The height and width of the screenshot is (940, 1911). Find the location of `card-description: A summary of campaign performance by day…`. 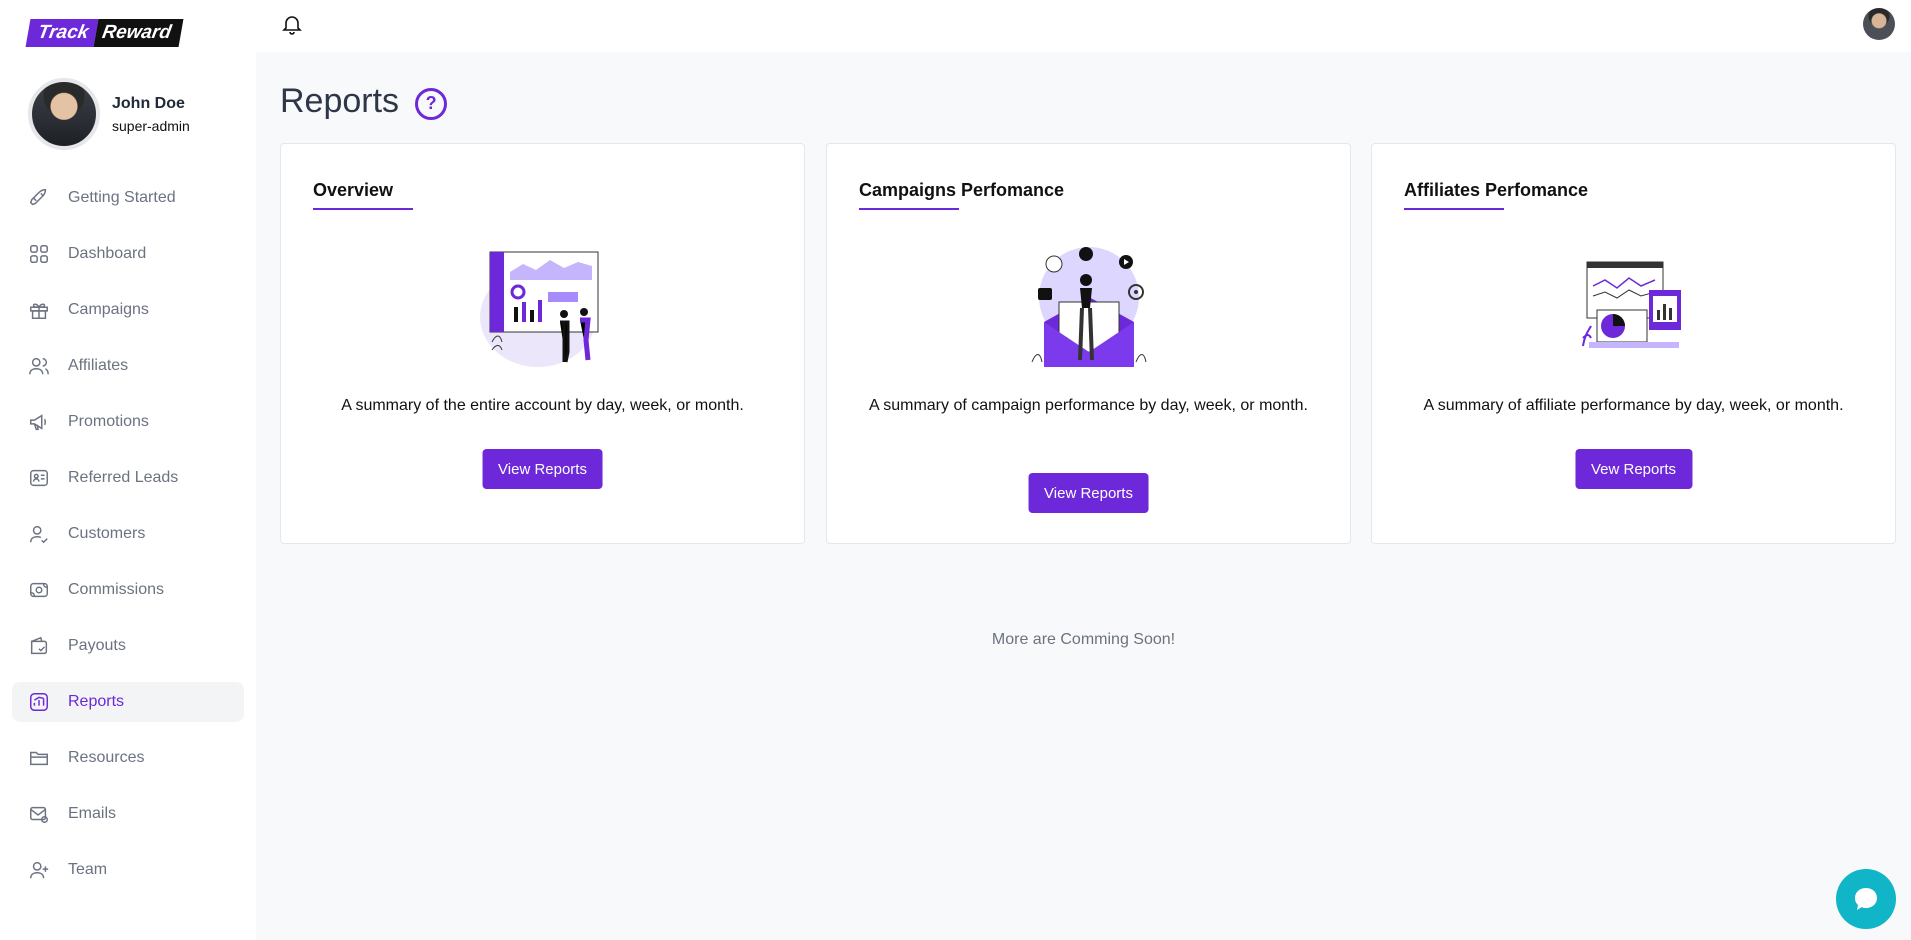

card-description: A summary of campaign performance by day… is located at coordinates (1088, 405).